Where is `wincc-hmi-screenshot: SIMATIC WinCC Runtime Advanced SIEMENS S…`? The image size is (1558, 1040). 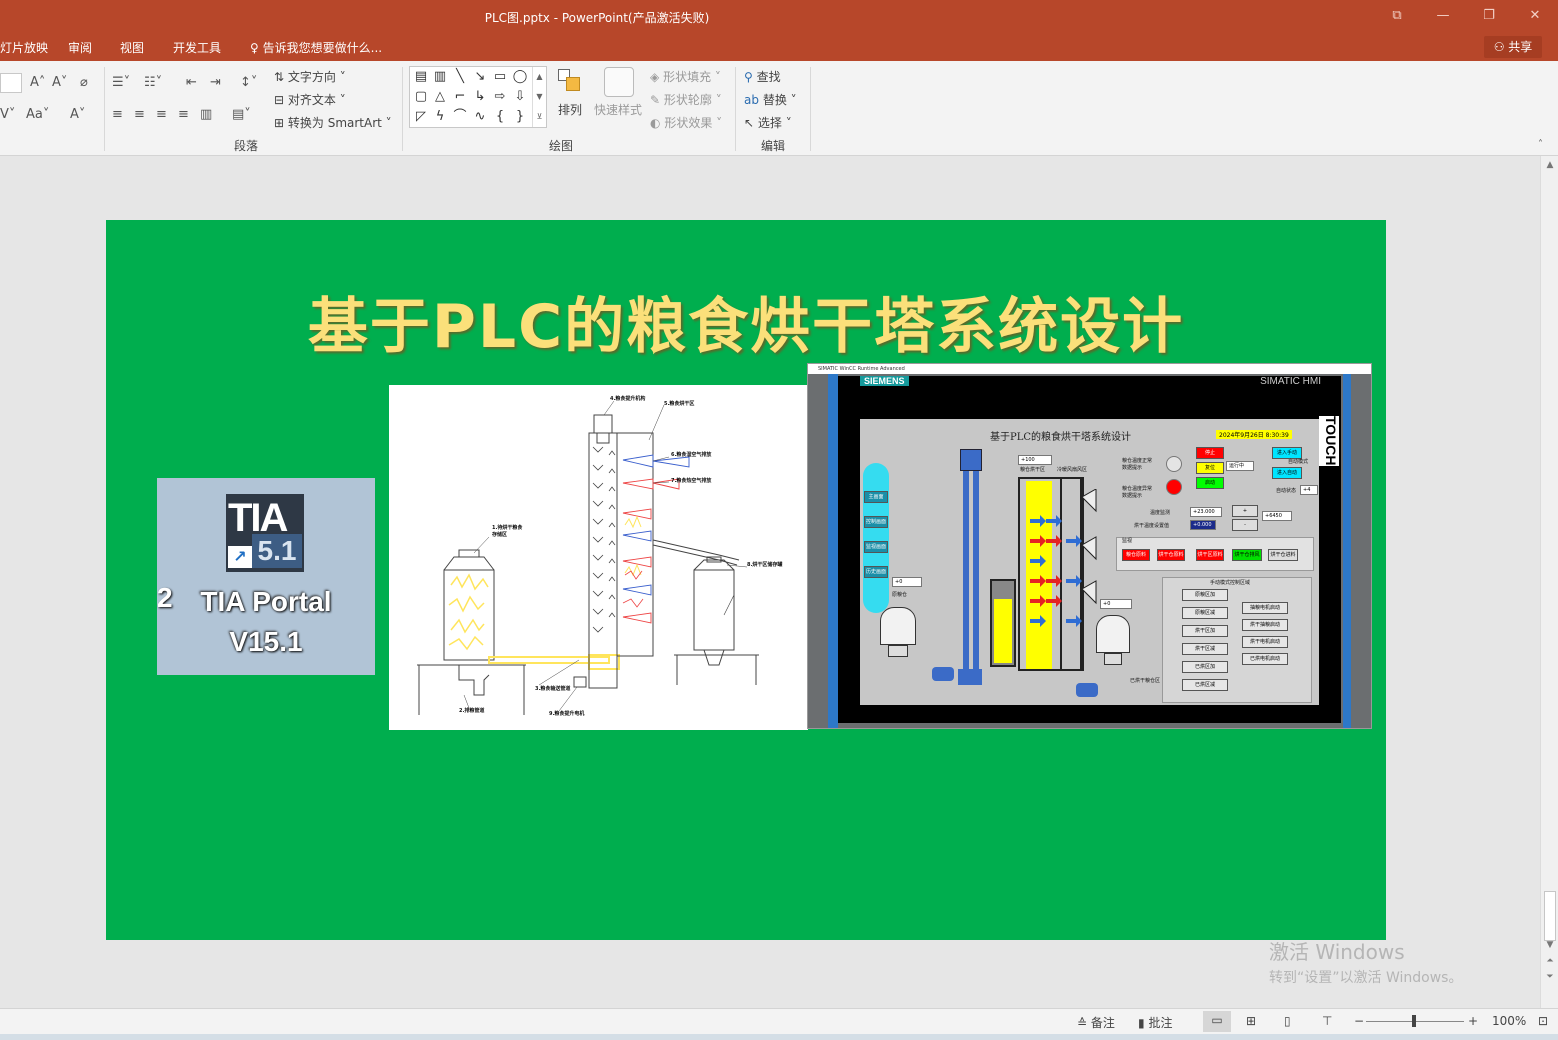
wincc-hmi-screenshot: SIMATIC WinCC Runtime Advanced SIEMENS S… is located at coordinates (1089, 546).